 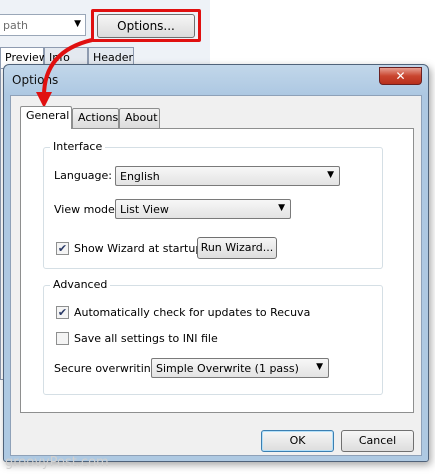 What do you see at coordinates (106, 368) in the screenshot?
I see `secure-overwrite-label: Secure overwriting` at bounding box center [106, 368].